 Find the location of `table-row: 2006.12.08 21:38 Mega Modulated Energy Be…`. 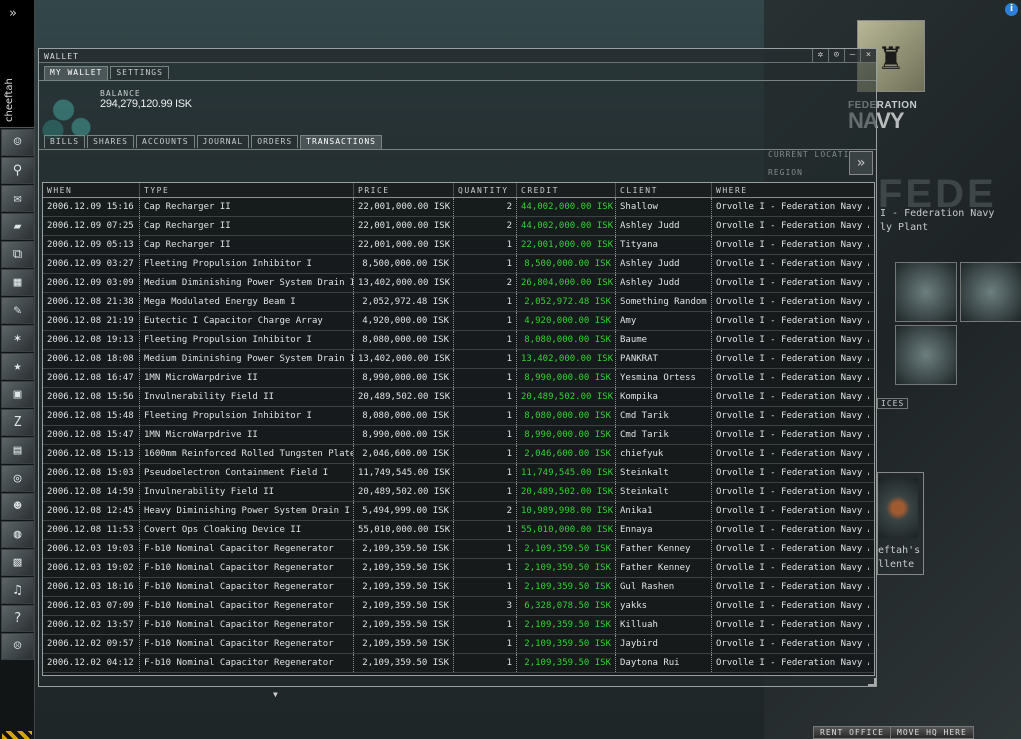

table-row: 2006.12.08 21:38 Mega Modulated Energy Be… is located at coordinates (458, 302).